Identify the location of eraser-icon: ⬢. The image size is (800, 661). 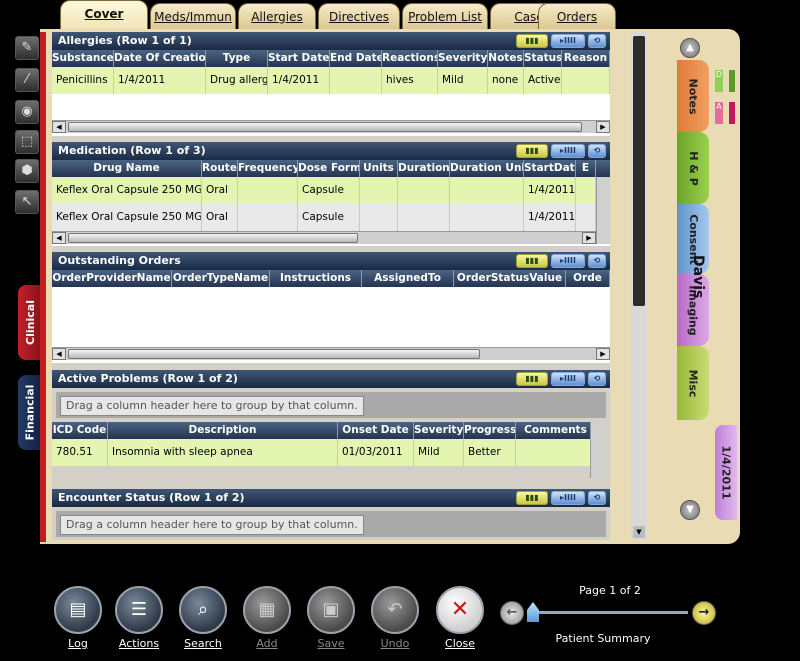
(27, 171).